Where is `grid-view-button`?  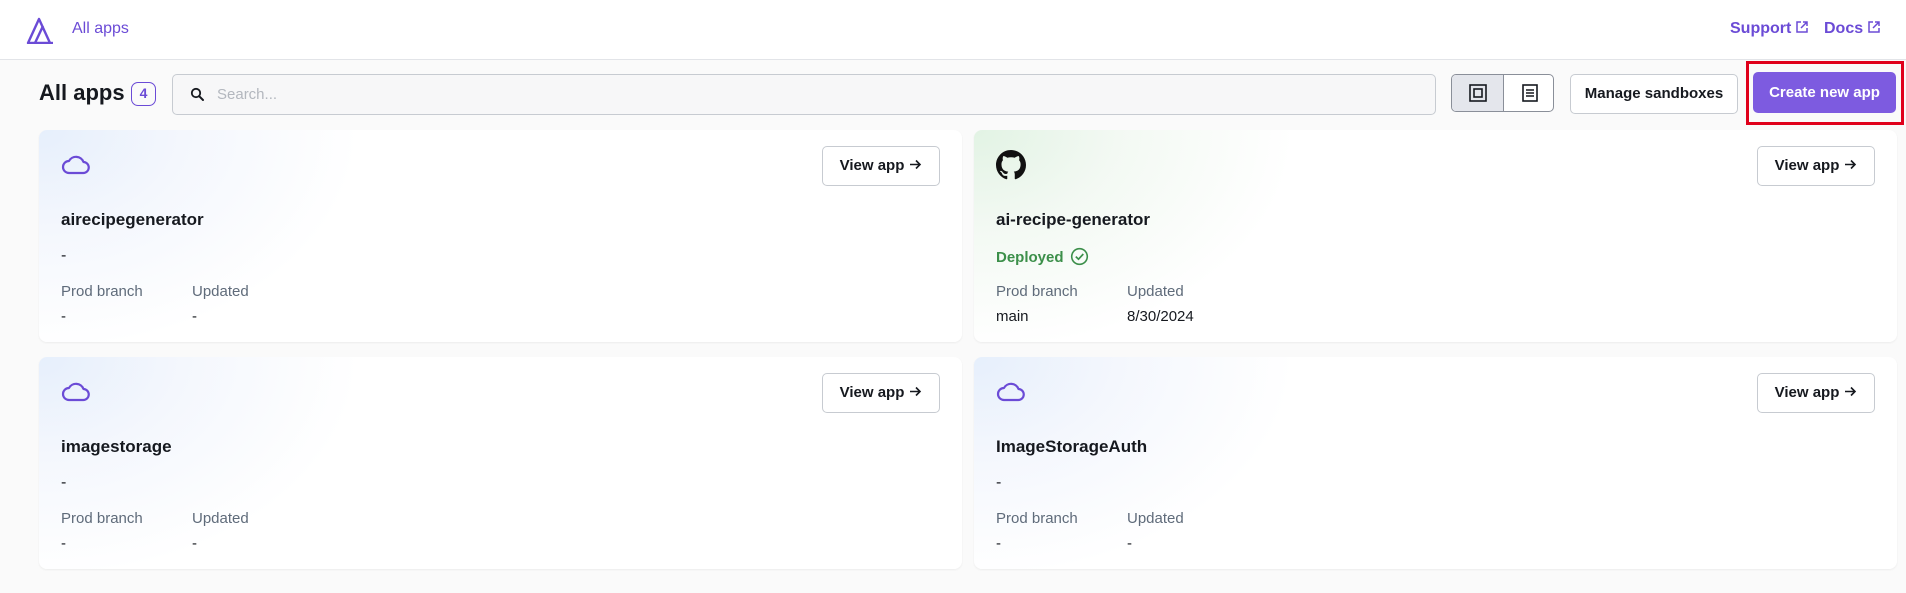
grid-view-button is located at coordinates (1478, 93).